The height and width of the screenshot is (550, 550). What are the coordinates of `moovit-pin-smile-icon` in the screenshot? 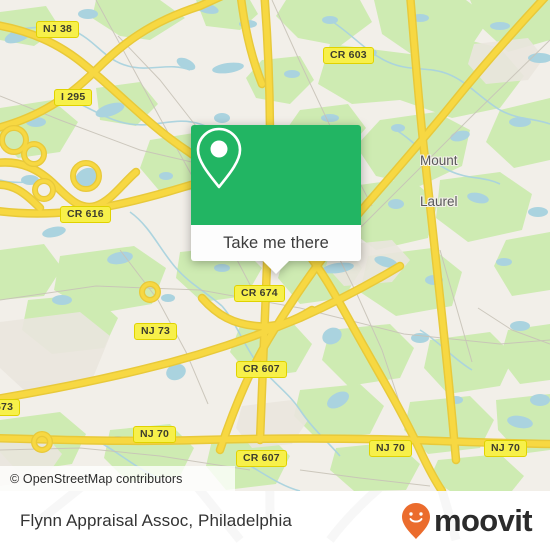 It's located at (415, 520).